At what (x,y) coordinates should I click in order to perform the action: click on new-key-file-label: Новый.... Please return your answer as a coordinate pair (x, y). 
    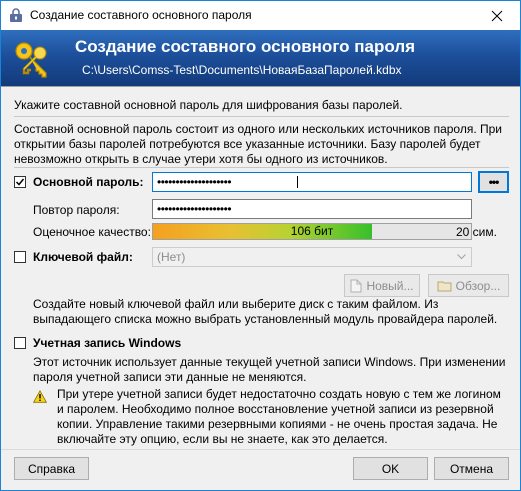
    Looking at the image, I should click on (390, 285).